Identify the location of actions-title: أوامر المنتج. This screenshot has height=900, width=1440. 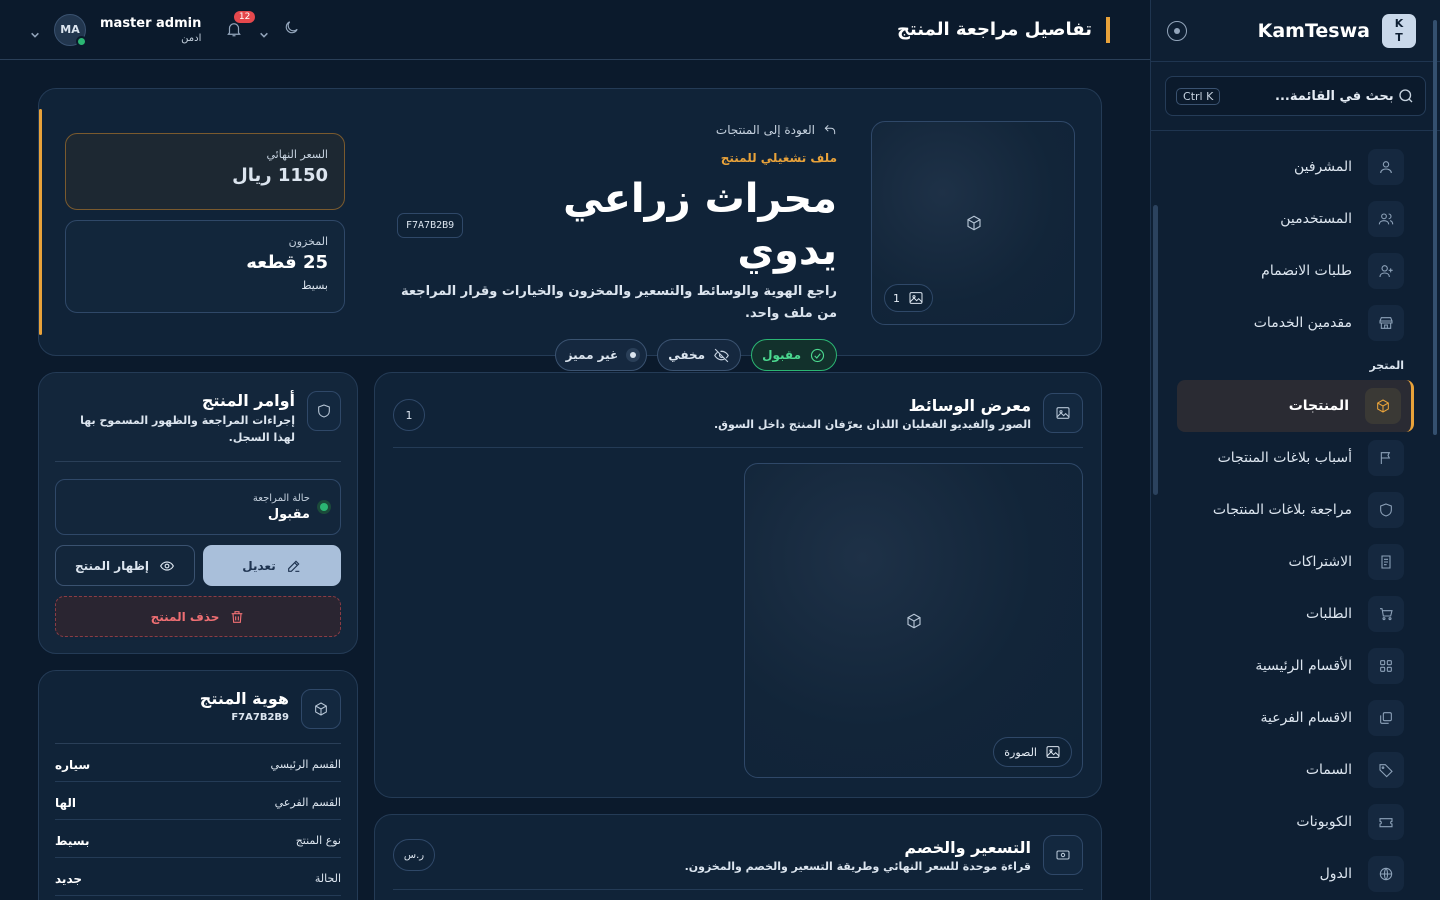
(248, 400).